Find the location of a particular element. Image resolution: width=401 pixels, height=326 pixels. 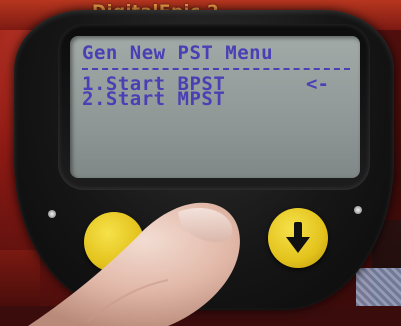

indicator-led-right is located at coordinates (358, 210).